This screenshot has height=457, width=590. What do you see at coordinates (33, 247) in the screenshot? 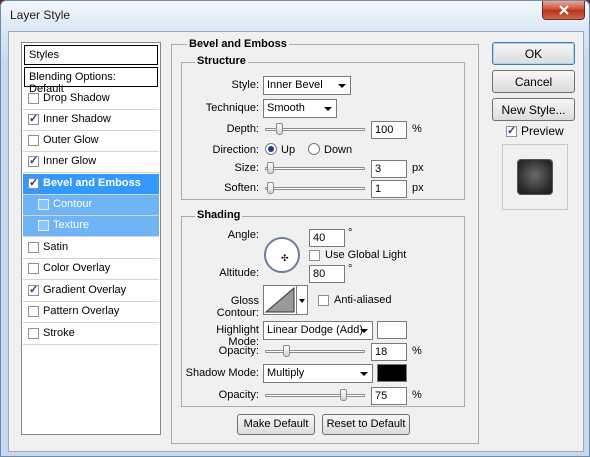
I see `satin-checkbox` at bounding box center [33, 247].